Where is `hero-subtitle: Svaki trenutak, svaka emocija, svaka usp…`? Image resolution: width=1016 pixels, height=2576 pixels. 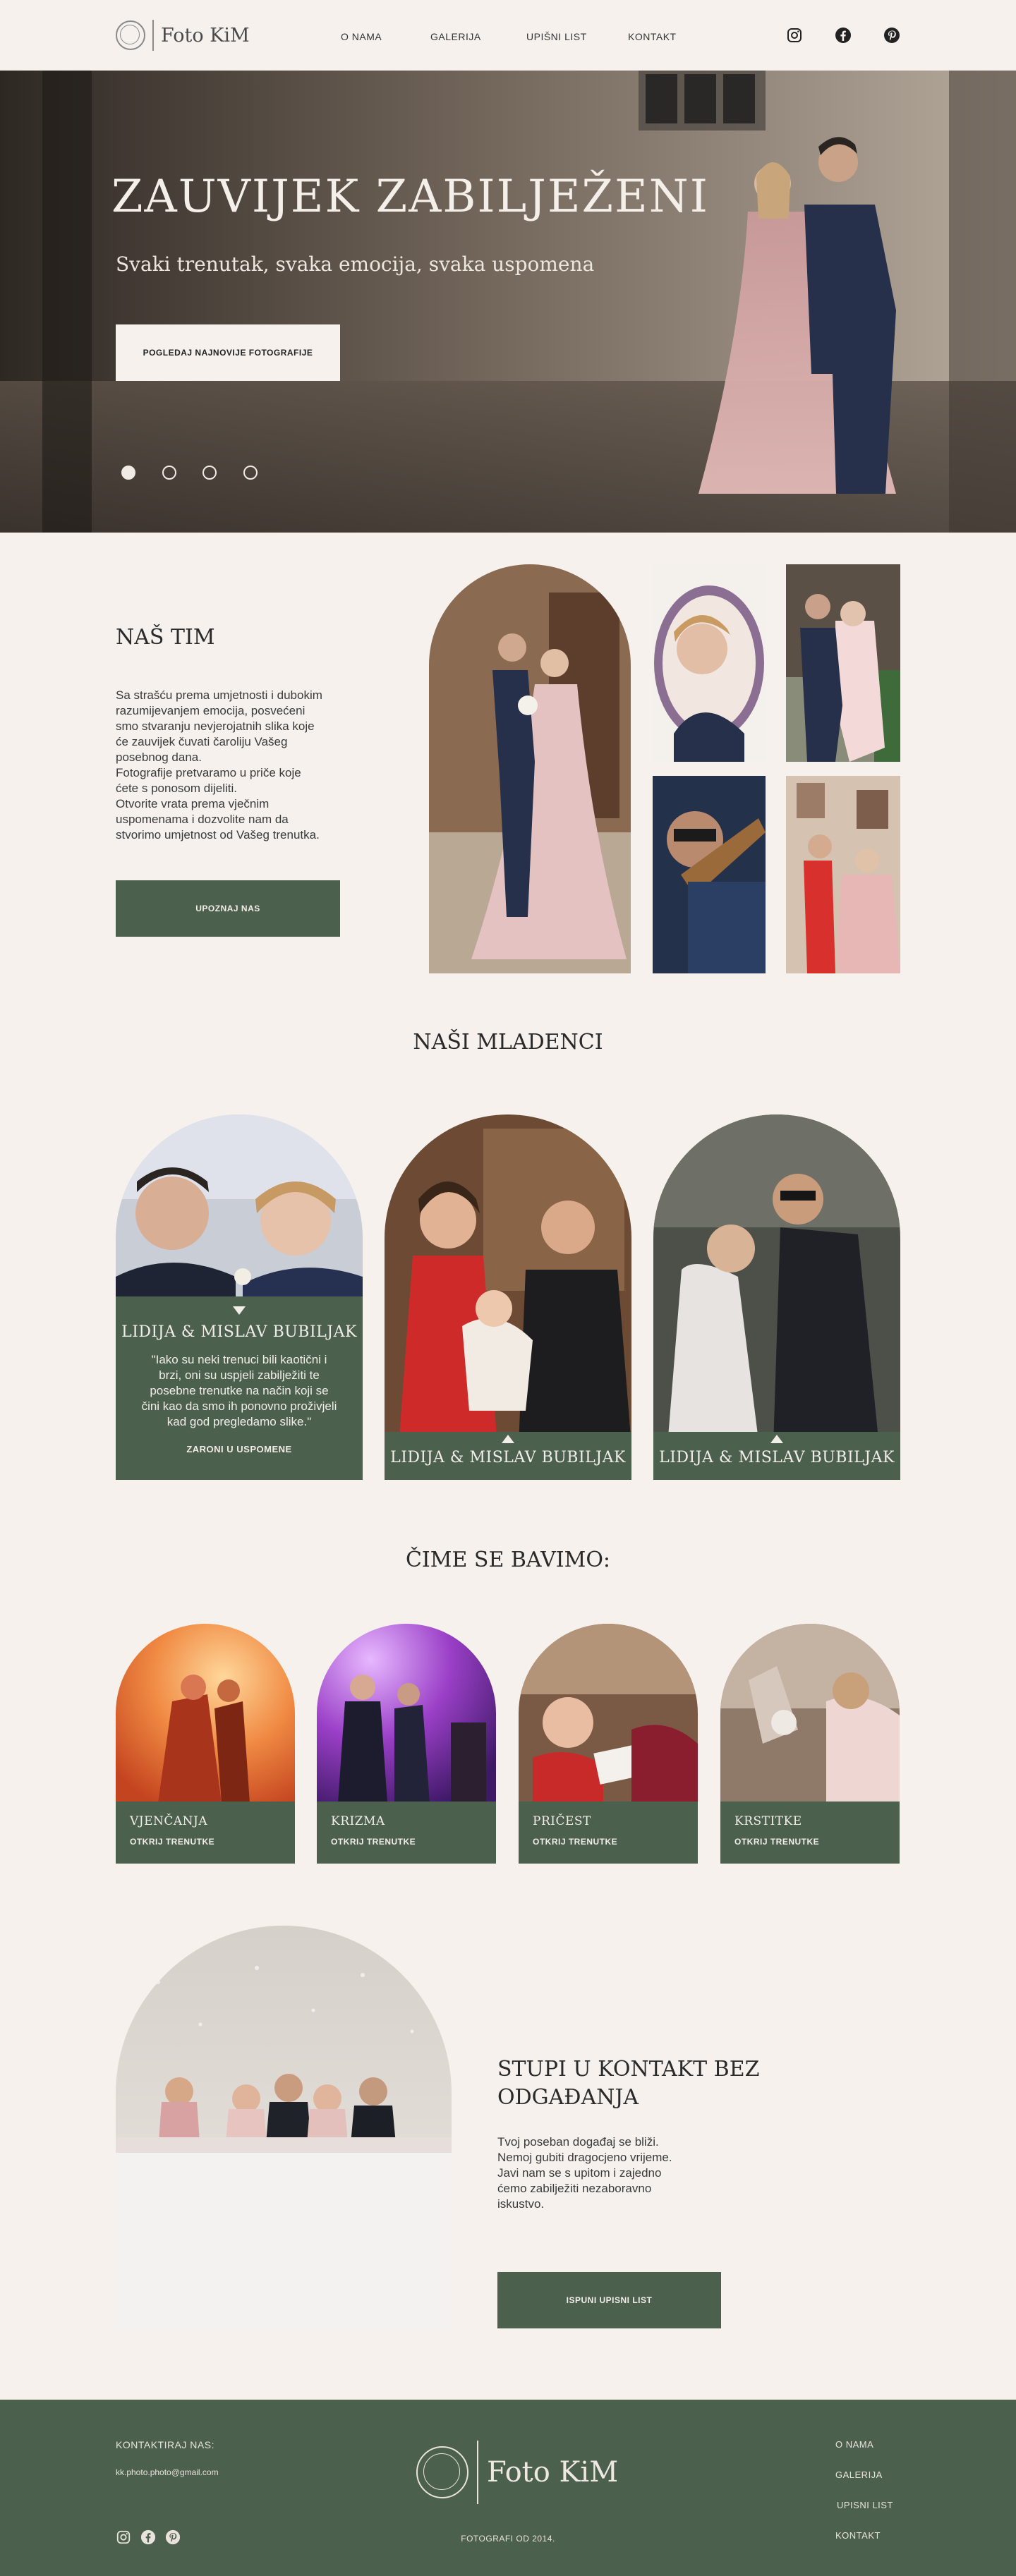 hero-subtitle: Svaki trenutak, svaka emocija, svaka usp… is located at coordinates (355, 264).